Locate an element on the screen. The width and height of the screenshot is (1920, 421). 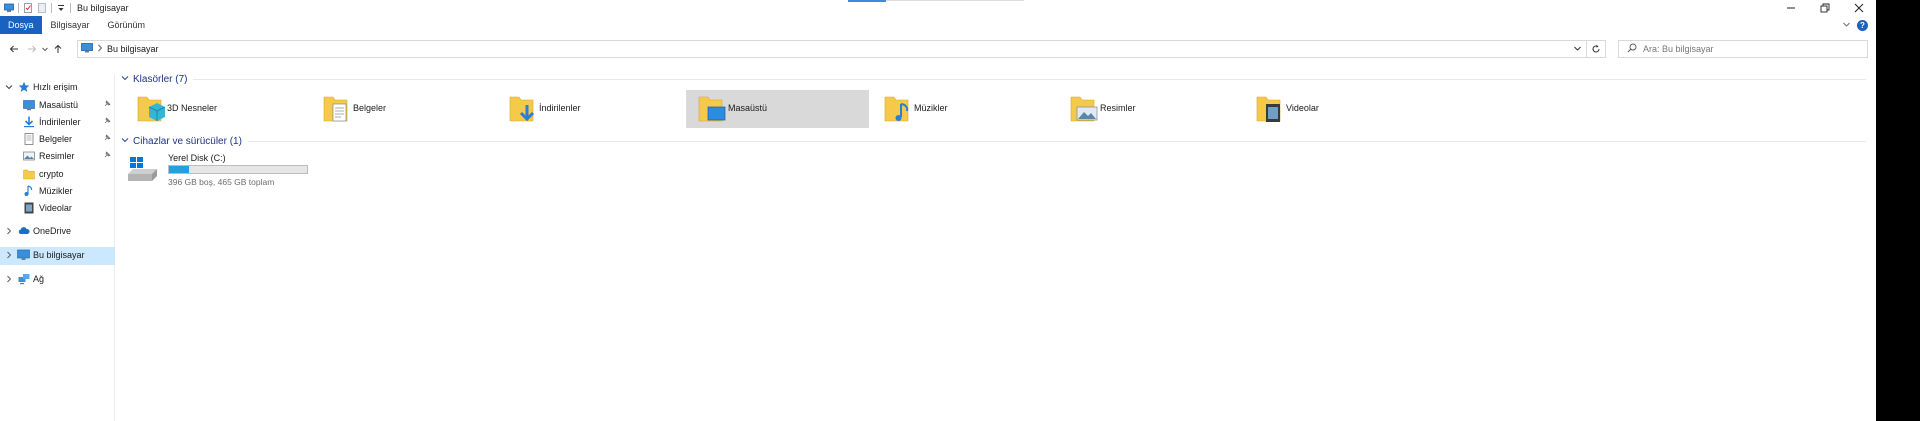
folders-group-header: Klasörler (7) is located at coordinates (994, 79).